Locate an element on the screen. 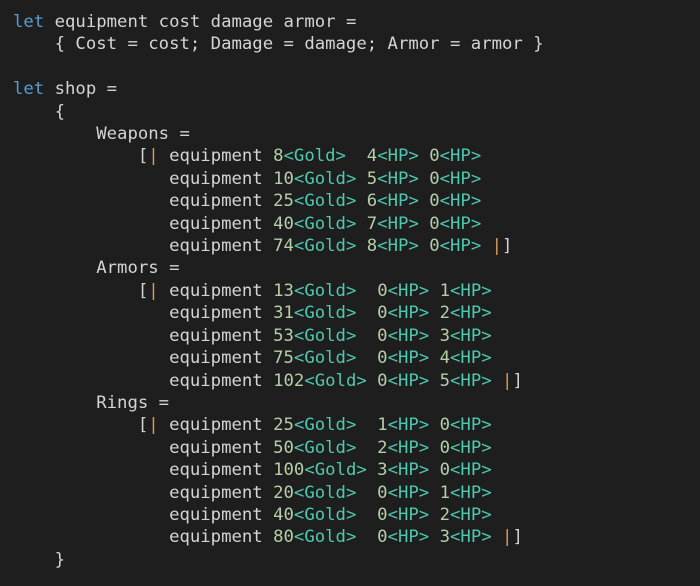  code-token-num: 75 is located at coordinates (283, 358).